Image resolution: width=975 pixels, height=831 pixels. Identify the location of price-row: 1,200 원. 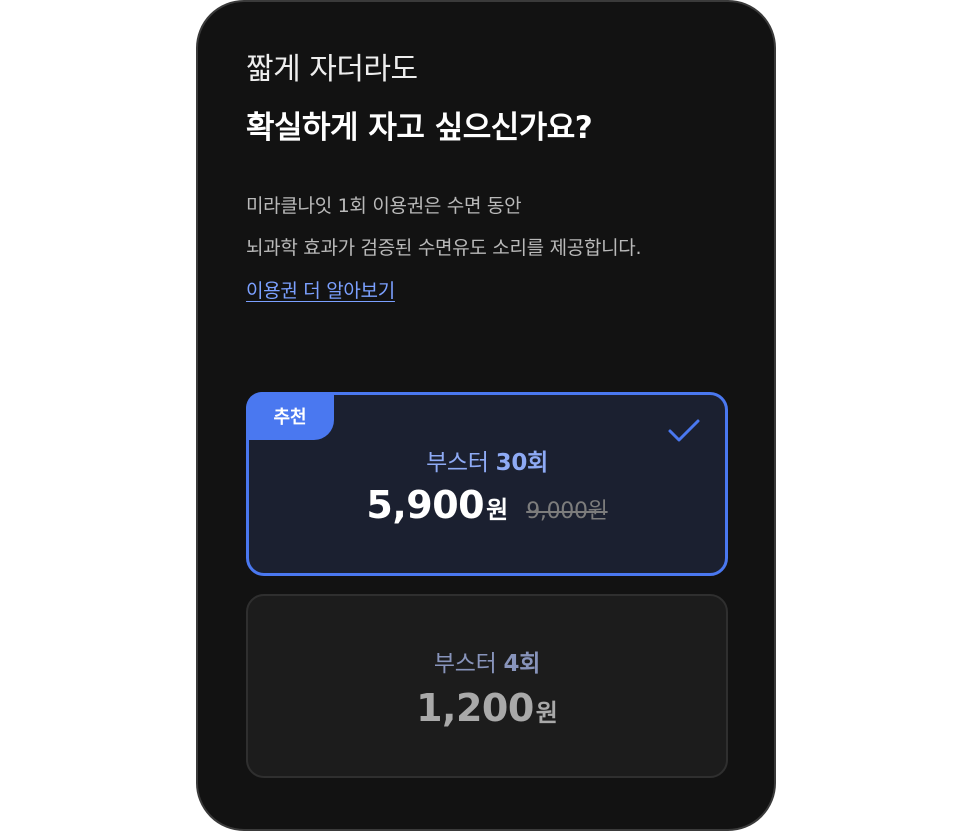
(487, 708).